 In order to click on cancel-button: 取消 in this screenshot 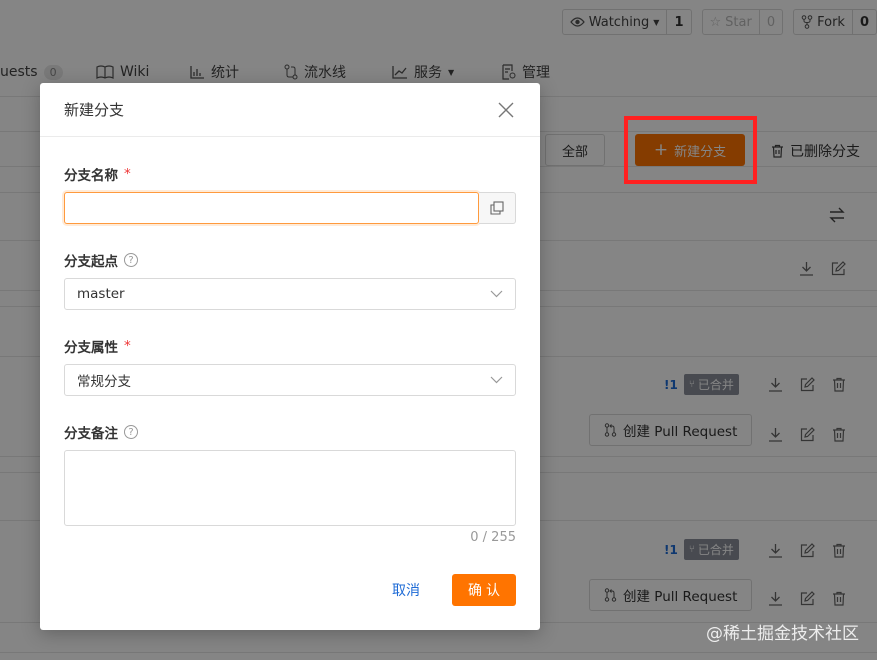, I will do `click(406, 590)`.